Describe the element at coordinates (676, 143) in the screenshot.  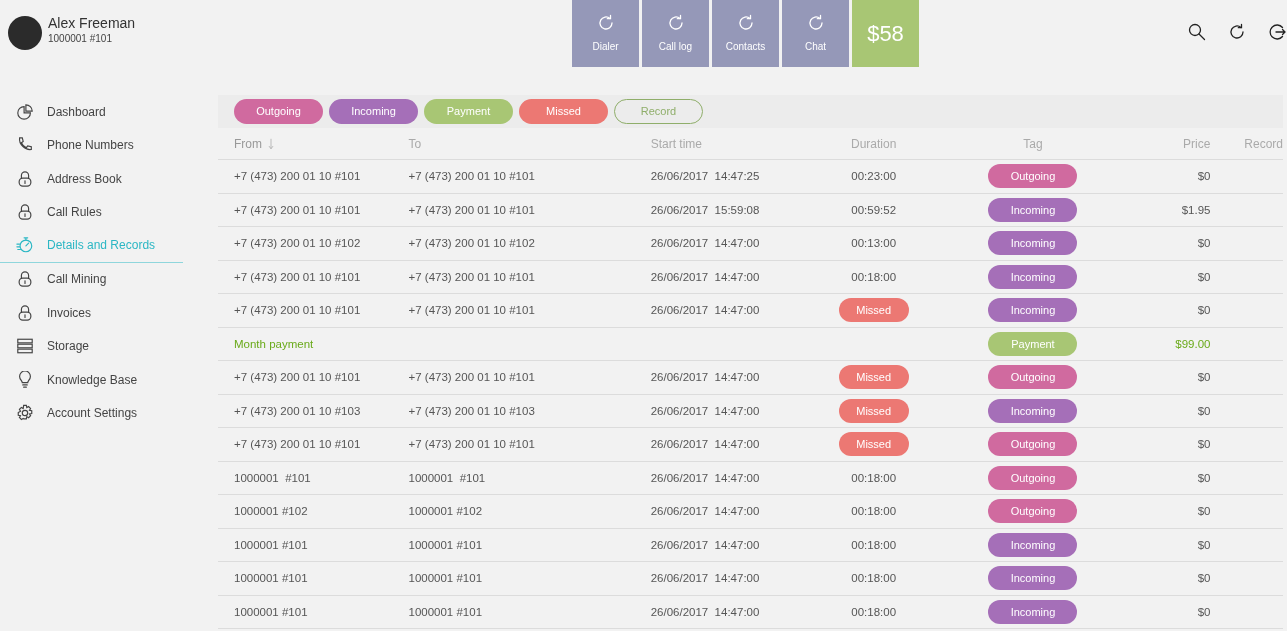
I see `column-header: Start time` at that location.